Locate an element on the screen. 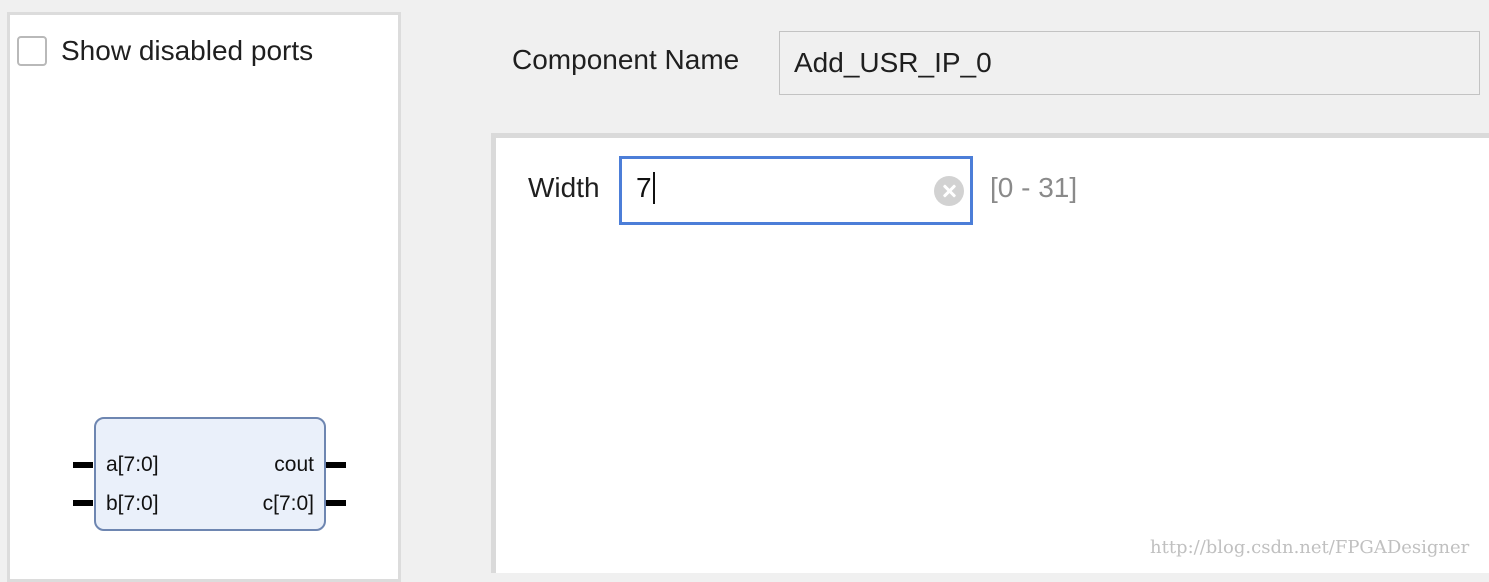 This screenshot has height=582, width=1489. text-caret is located at coordinates (653, 187).